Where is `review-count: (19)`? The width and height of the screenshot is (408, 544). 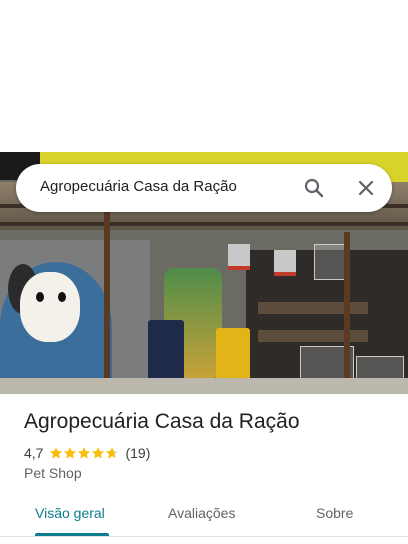
review-count: (19) is located at coordinates (137, 453).